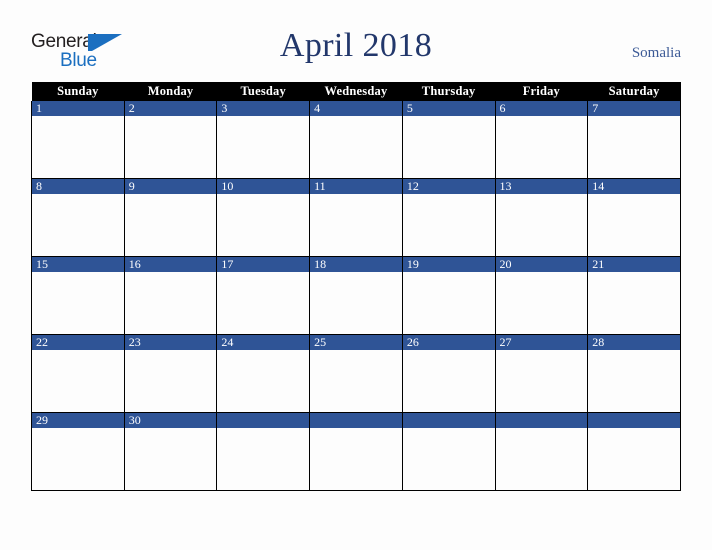 This screenshot has width=712, height=550. I want to click on calendar-day-cell: 28, so click(634, 373).